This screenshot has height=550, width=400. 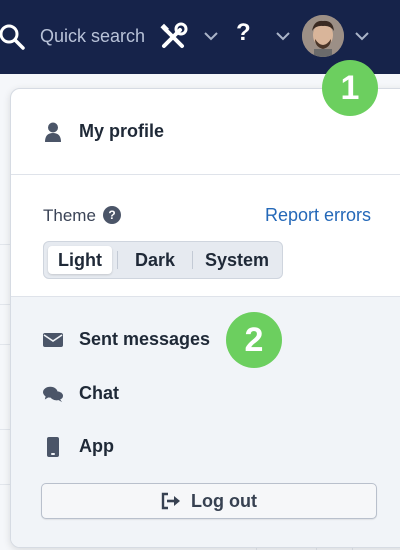 I want to click on envelope-icon, so click(x=53, y=340).